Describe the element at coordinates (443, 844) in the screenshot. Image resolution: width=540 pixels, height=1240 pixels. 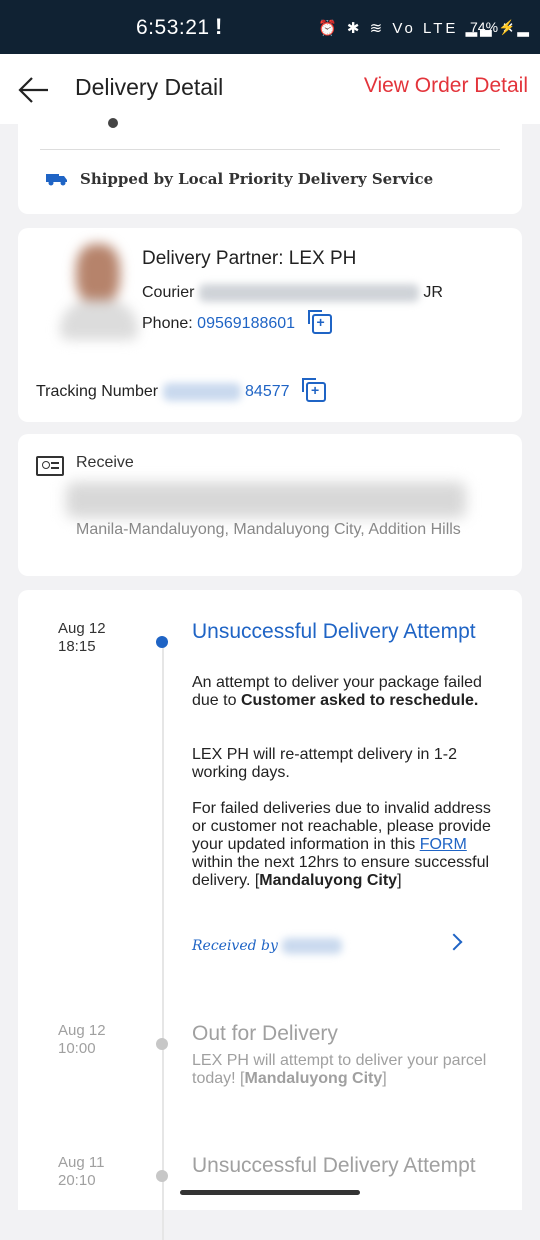
I see `form-link: FORM` at that location.